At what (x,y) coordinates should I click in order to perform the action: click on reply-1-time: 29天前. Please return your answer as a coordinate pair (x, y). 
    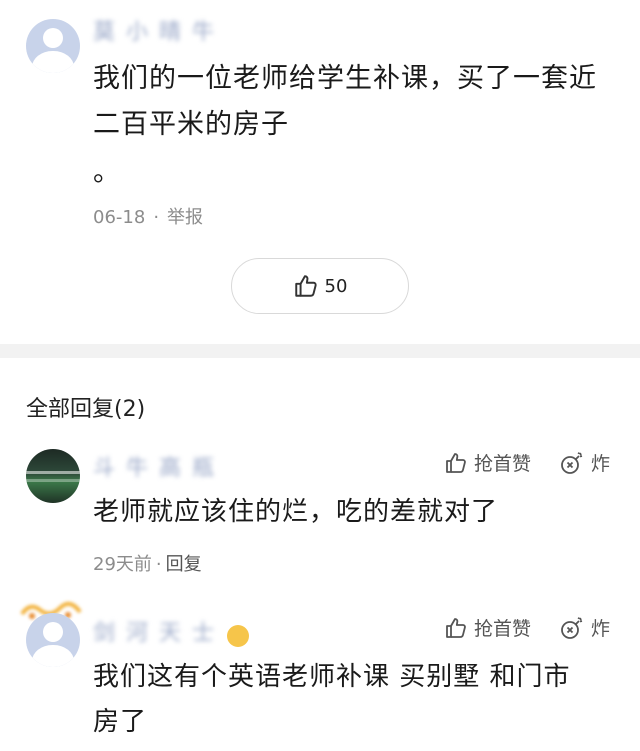
    Looking at the image, I should click on (122, 564).